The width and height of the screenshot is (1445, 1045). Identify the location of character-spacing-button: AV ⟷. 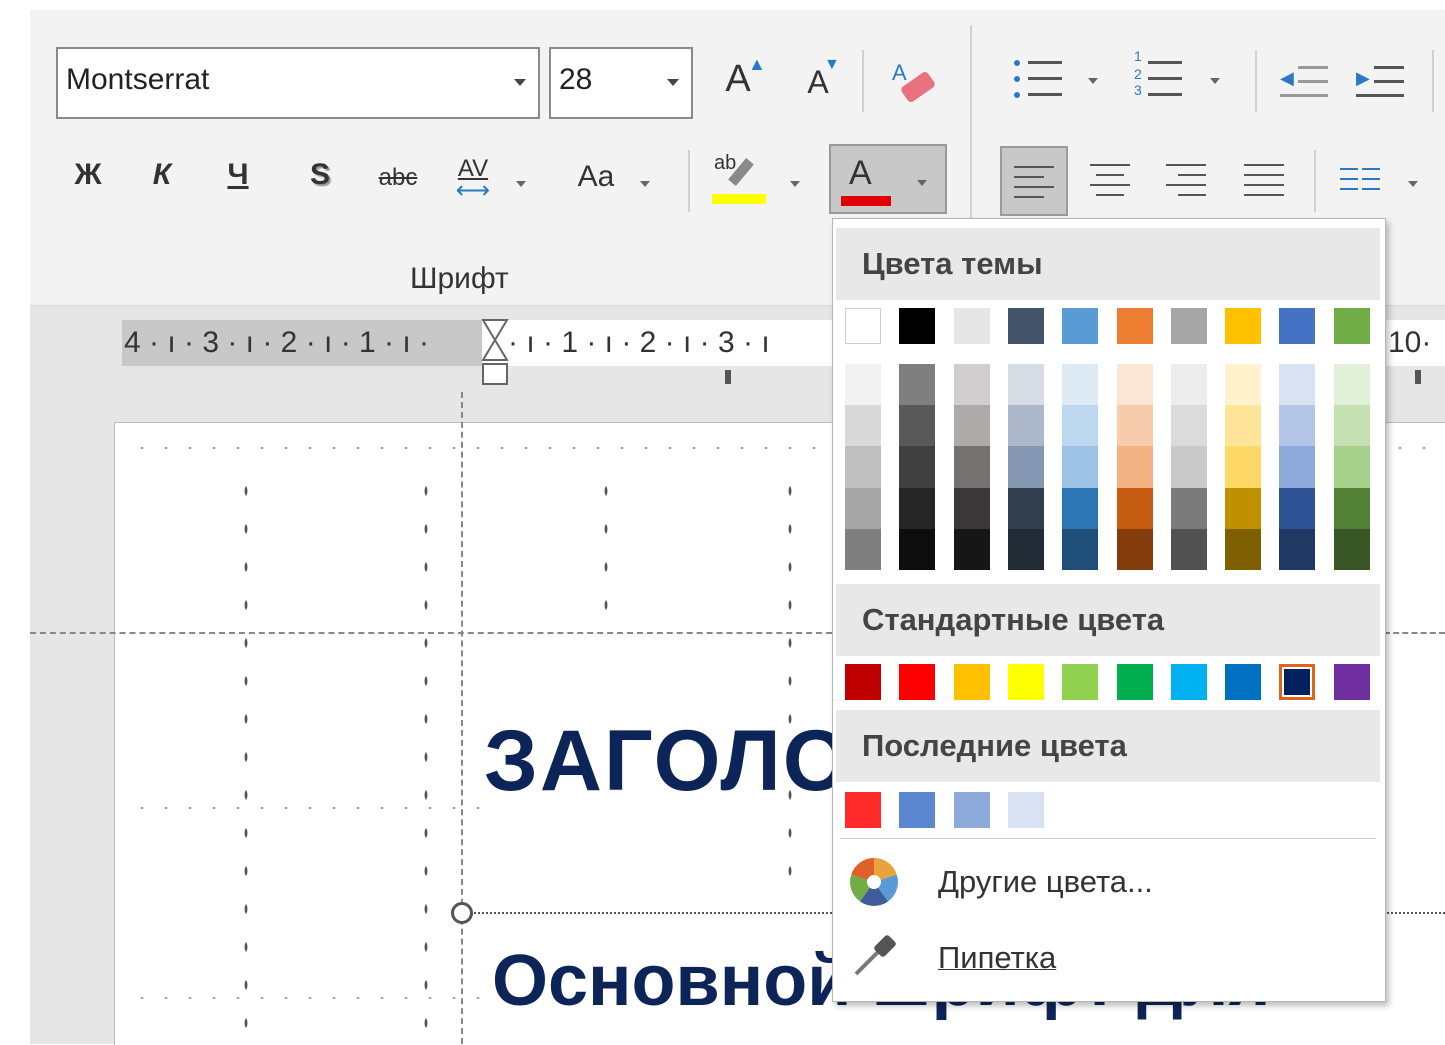
(473, 178).